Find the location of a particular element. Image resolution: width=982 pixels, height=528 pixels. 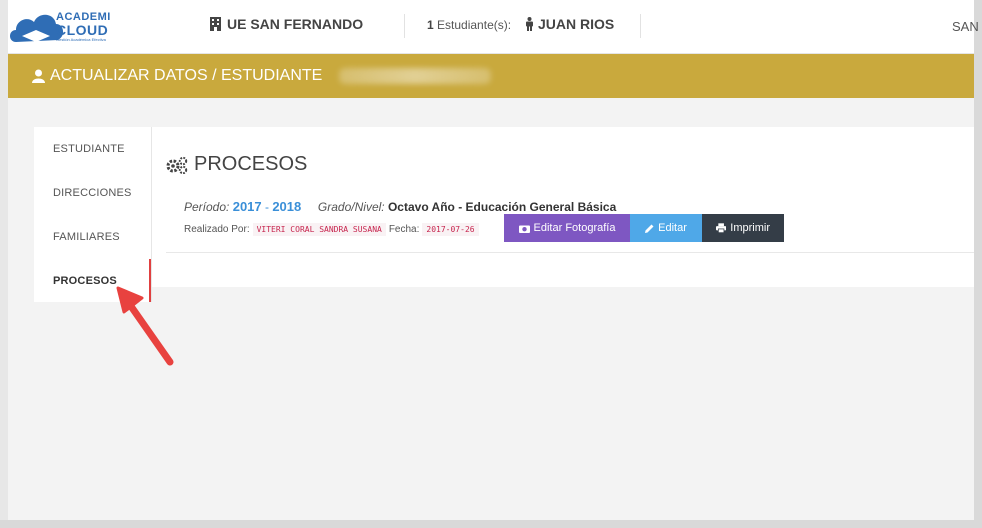

edit-photo-label: Editar Fotografía is located at coordinates (574, 228).